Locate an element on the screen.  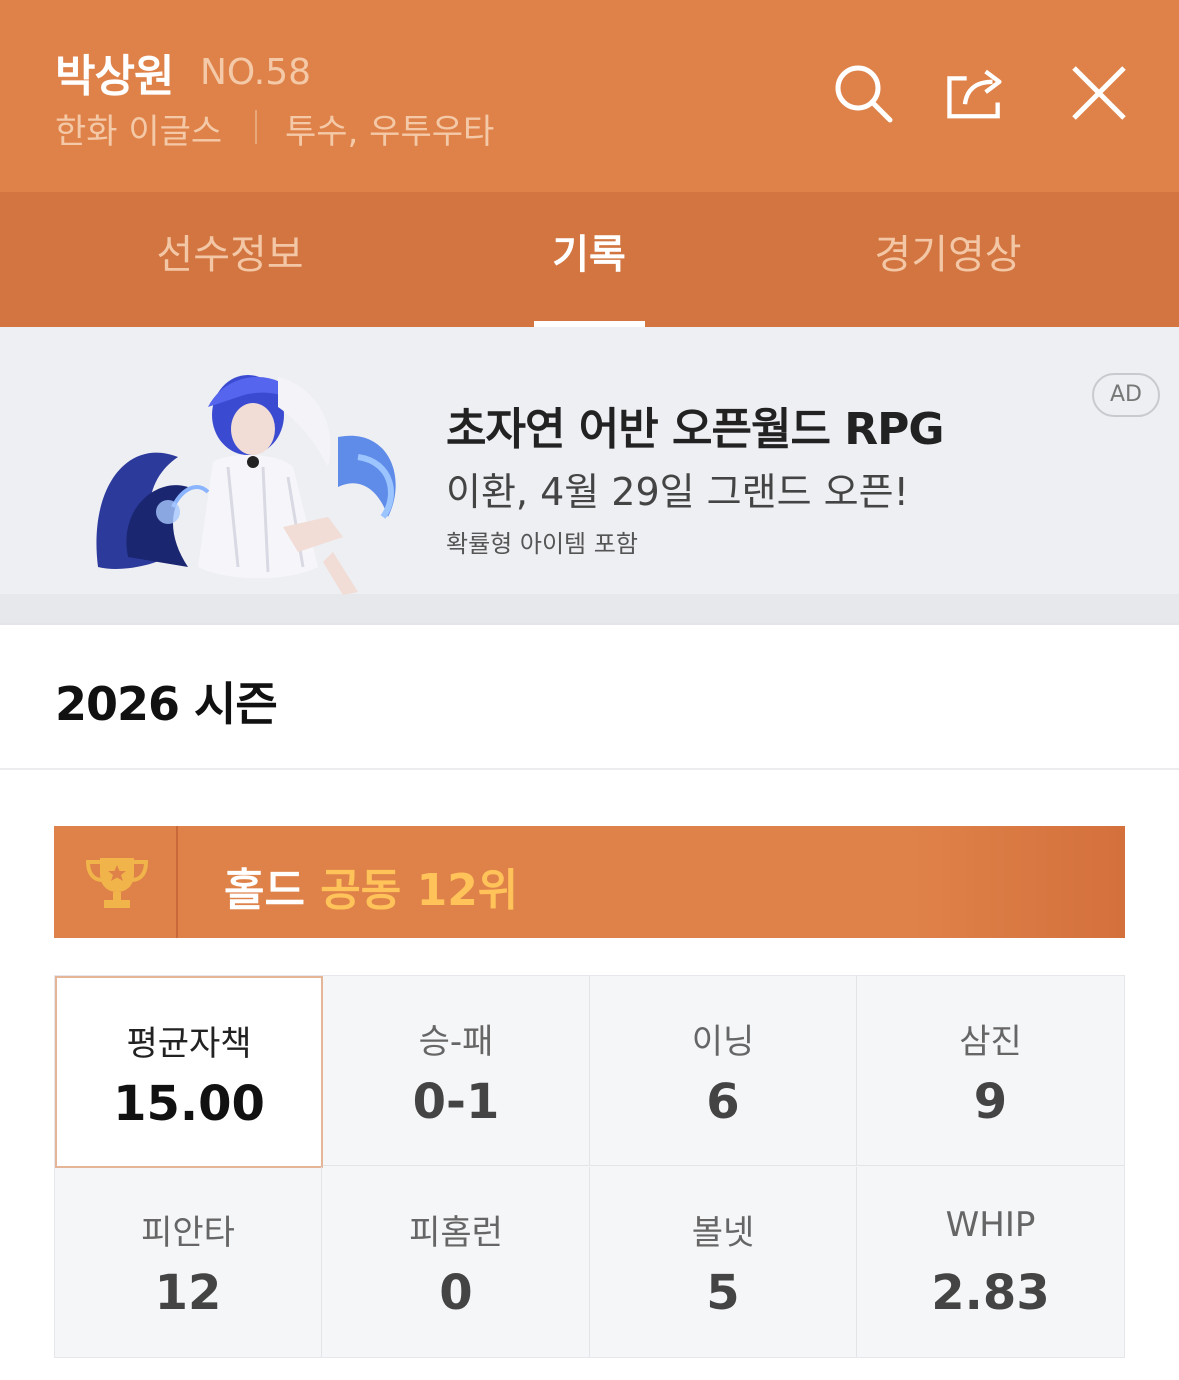
stat-era: 평균자책 15.00 is located at coordinates (189, 1072).